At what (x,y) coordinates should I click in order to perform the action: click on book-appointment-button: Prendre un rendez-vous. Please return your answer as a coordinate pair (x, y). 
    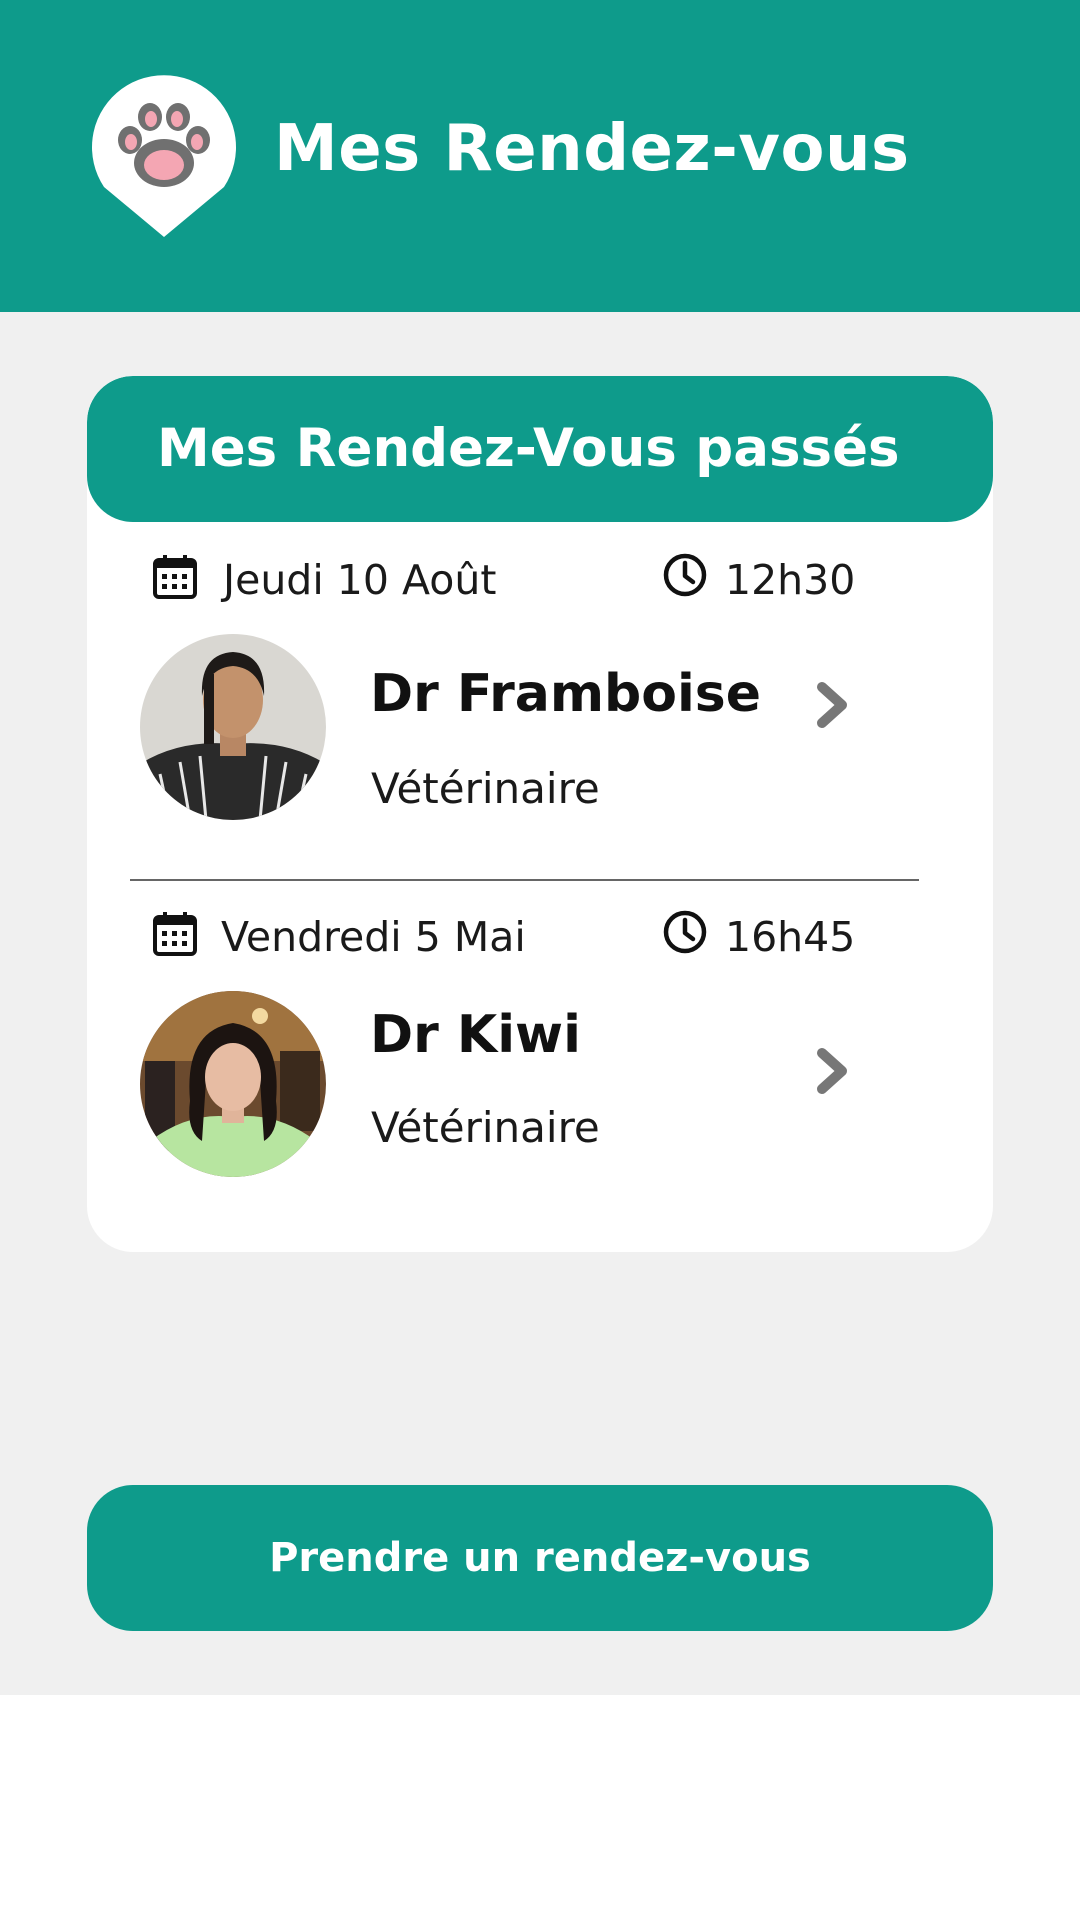
    Looking at the image, I should click on (540, 1558).